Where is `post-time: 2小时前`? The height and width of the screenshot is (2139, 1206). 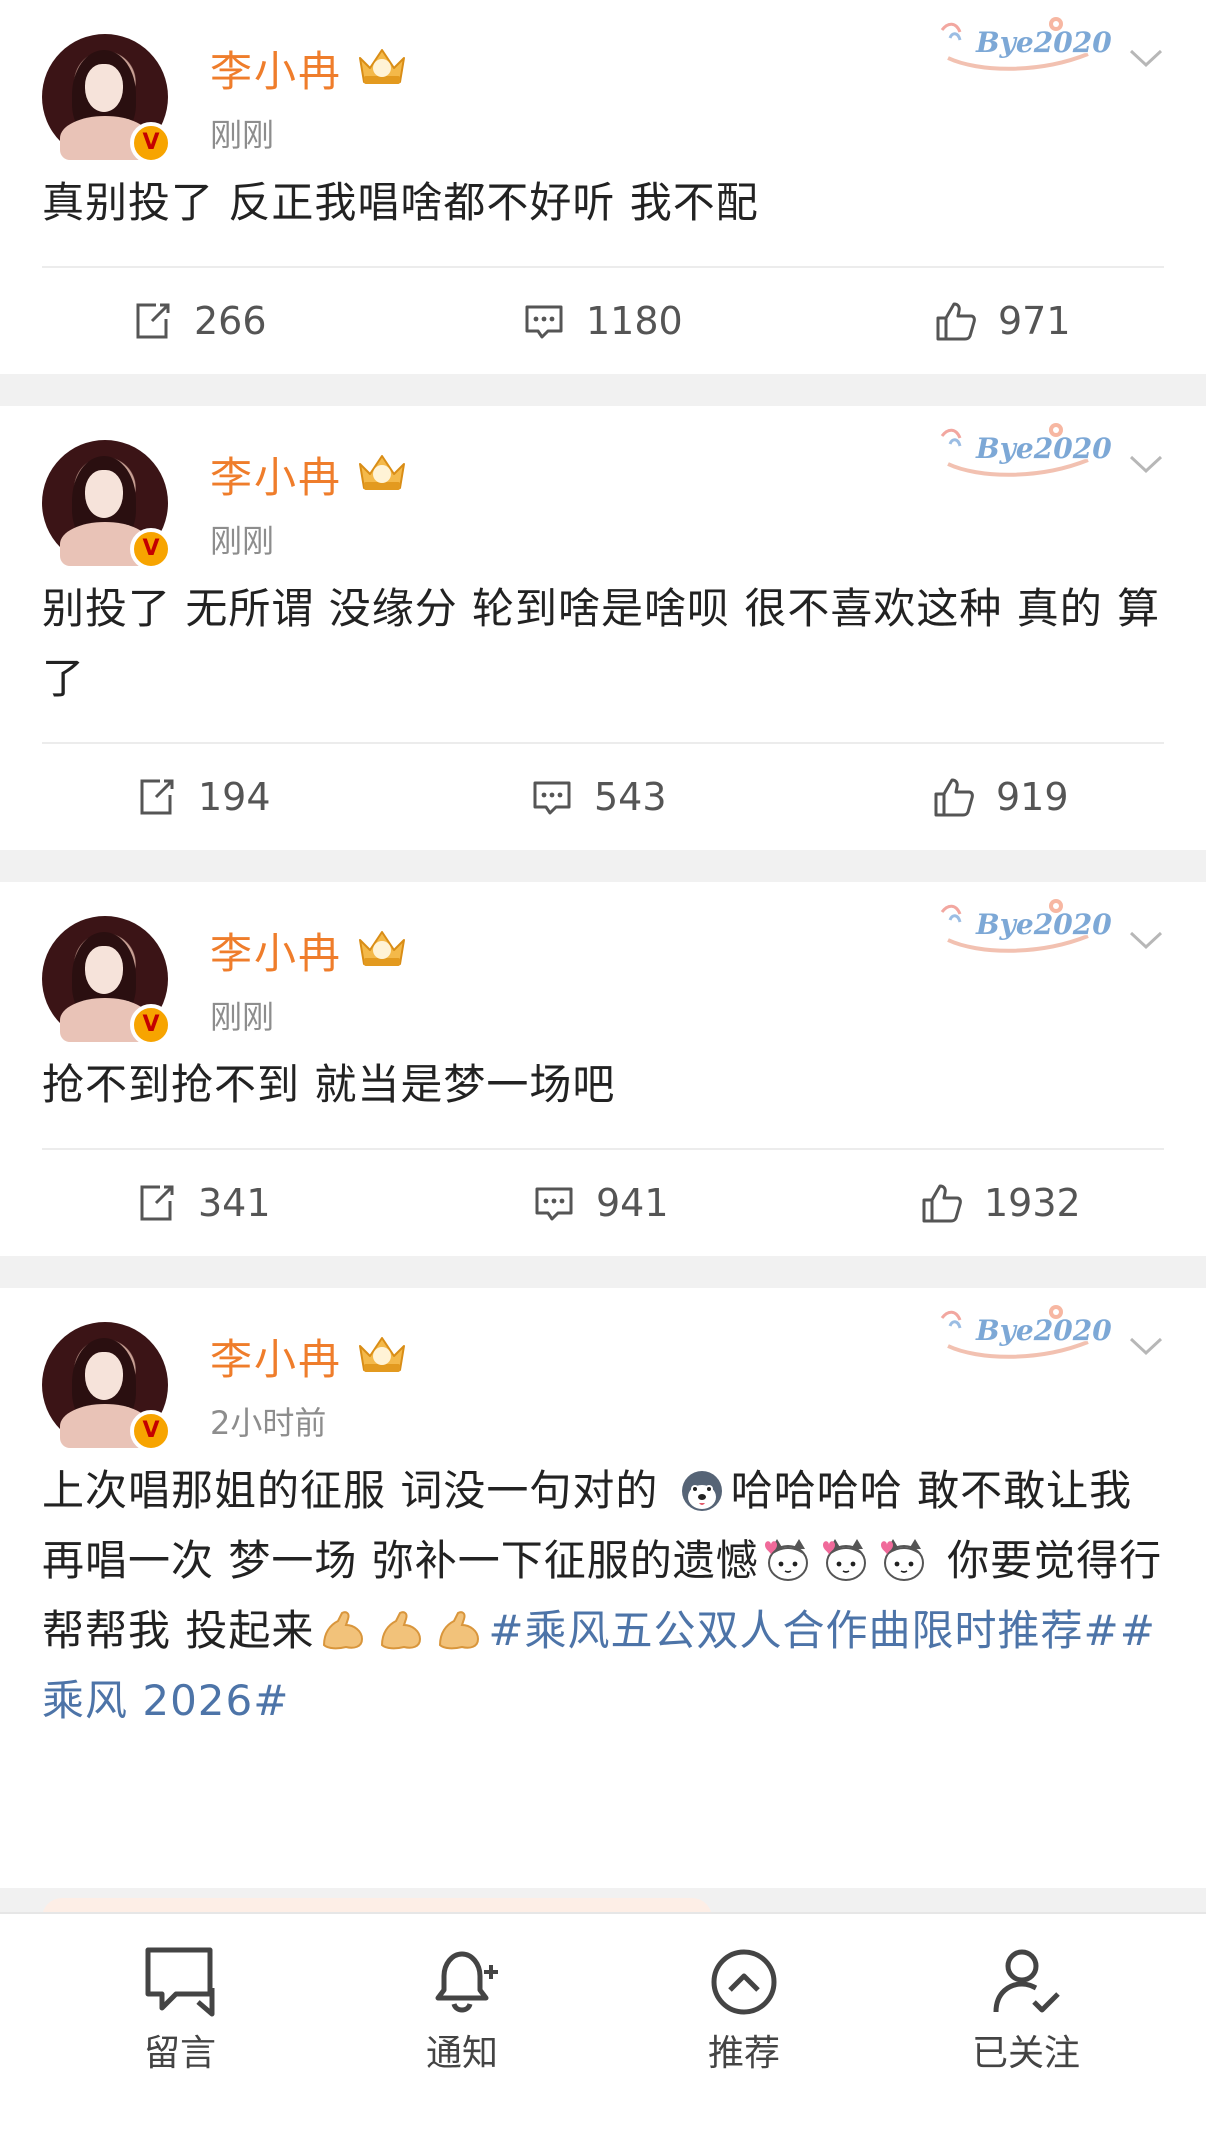 post-time: 2小时前 is located at coordinates (268, 1423).